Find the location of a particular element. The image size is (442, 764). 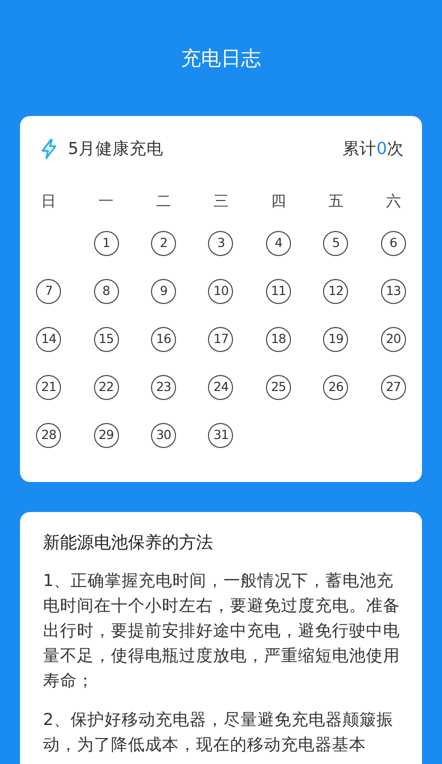

calendar-day: 4 is located at coordinates (278, 243).